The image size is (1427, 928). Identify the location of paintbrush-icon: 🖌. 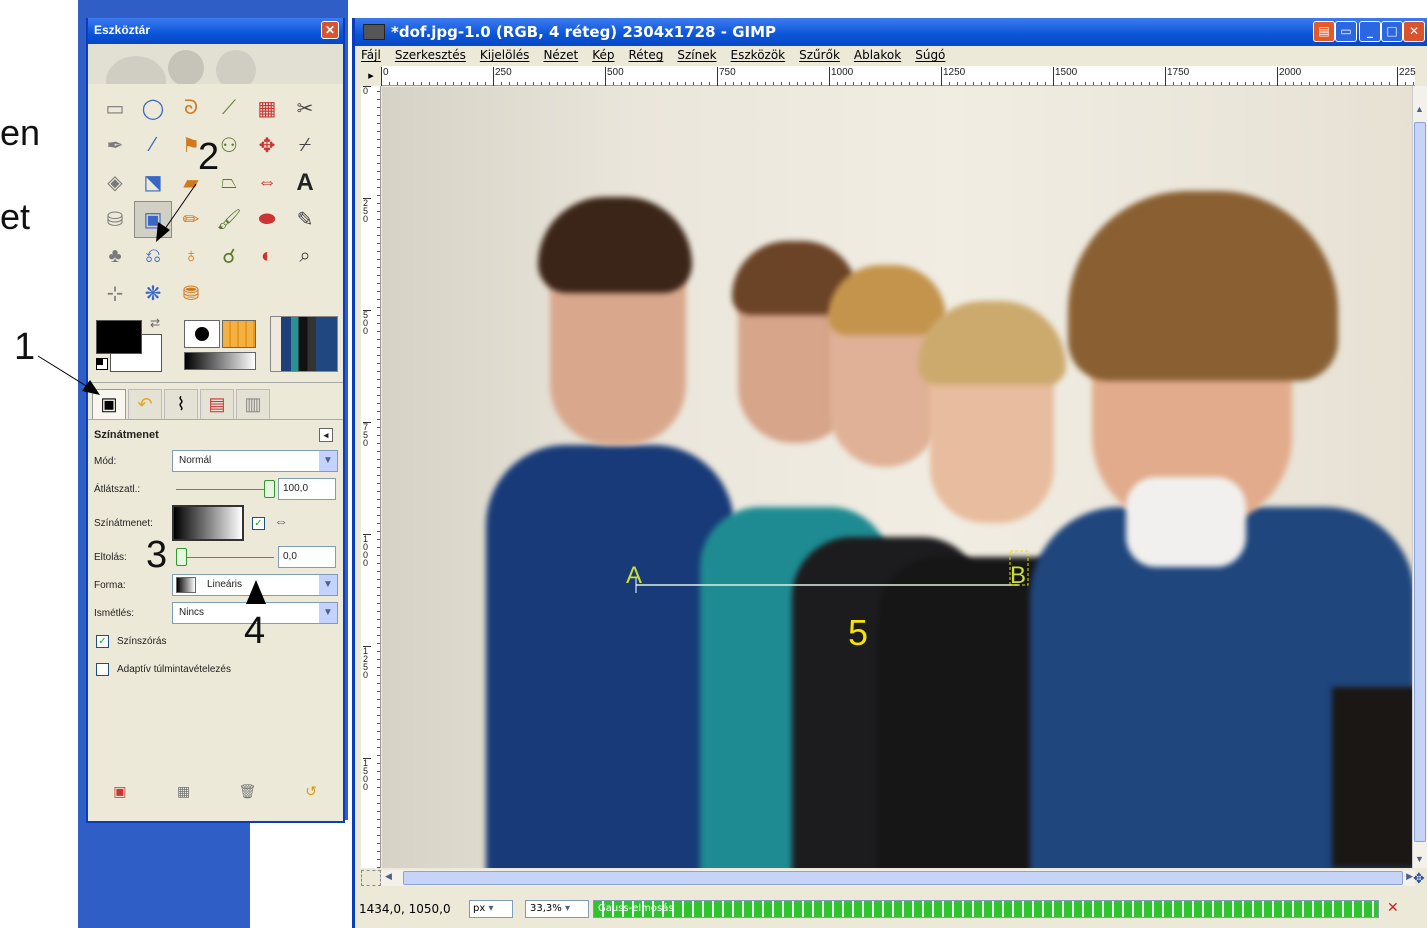
(229, 219).